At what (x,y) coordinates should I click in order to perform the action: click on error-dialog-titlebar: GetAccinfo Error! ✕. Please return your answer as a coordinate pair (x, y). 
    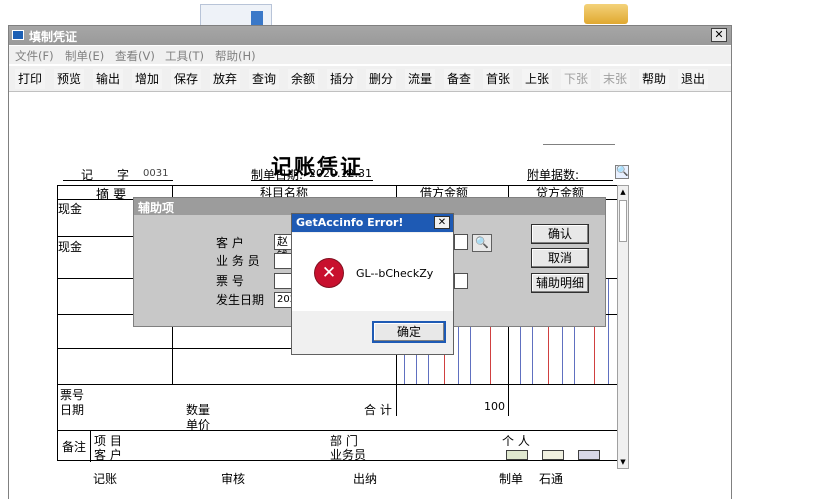
    Looking at the image, I should click on (372, 223).